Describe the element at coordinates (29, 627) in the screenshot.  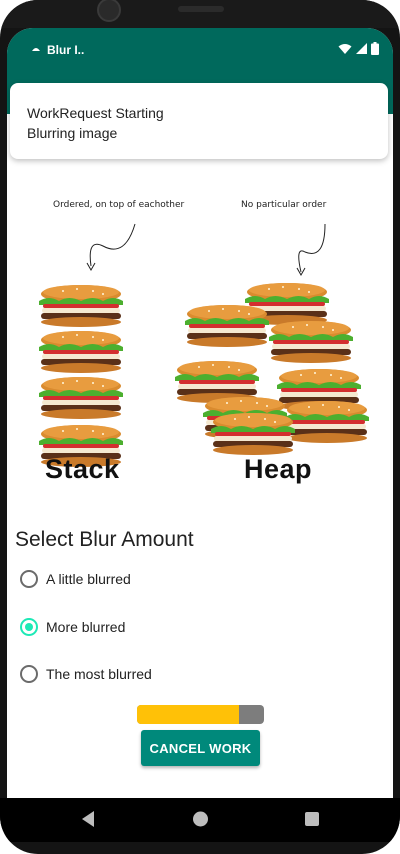
I see `radio-button-selected` at that location.